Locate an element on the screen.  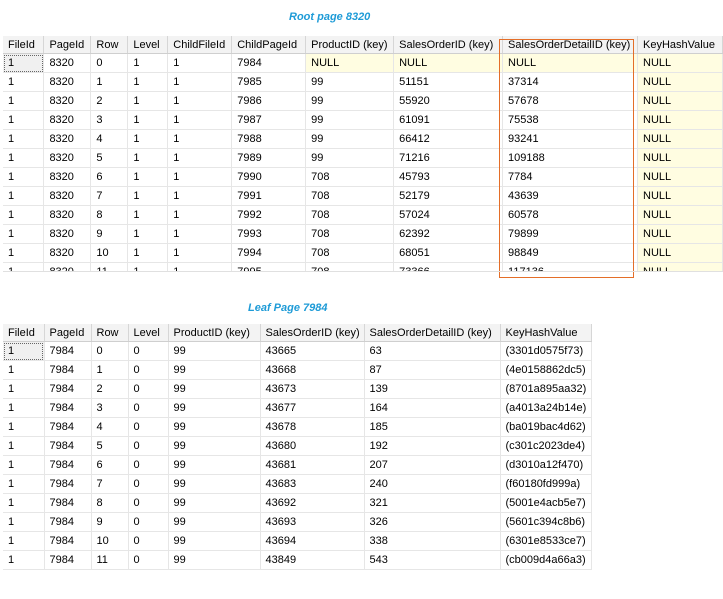
root-table-cell: 7784 is located at coordinates (570, 177).